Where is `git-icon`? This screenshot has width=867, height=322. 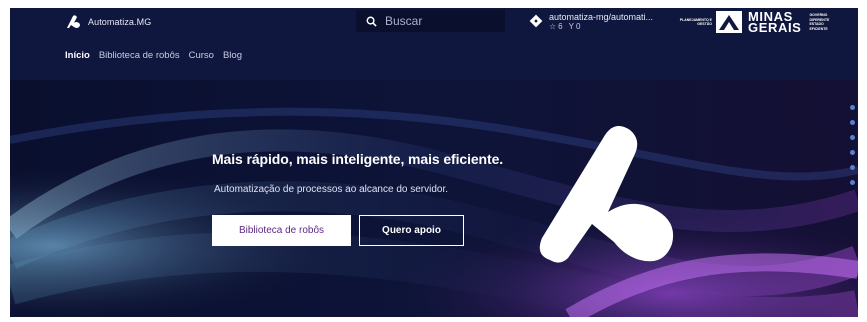 git-icon is located at coordinates (536, 21).